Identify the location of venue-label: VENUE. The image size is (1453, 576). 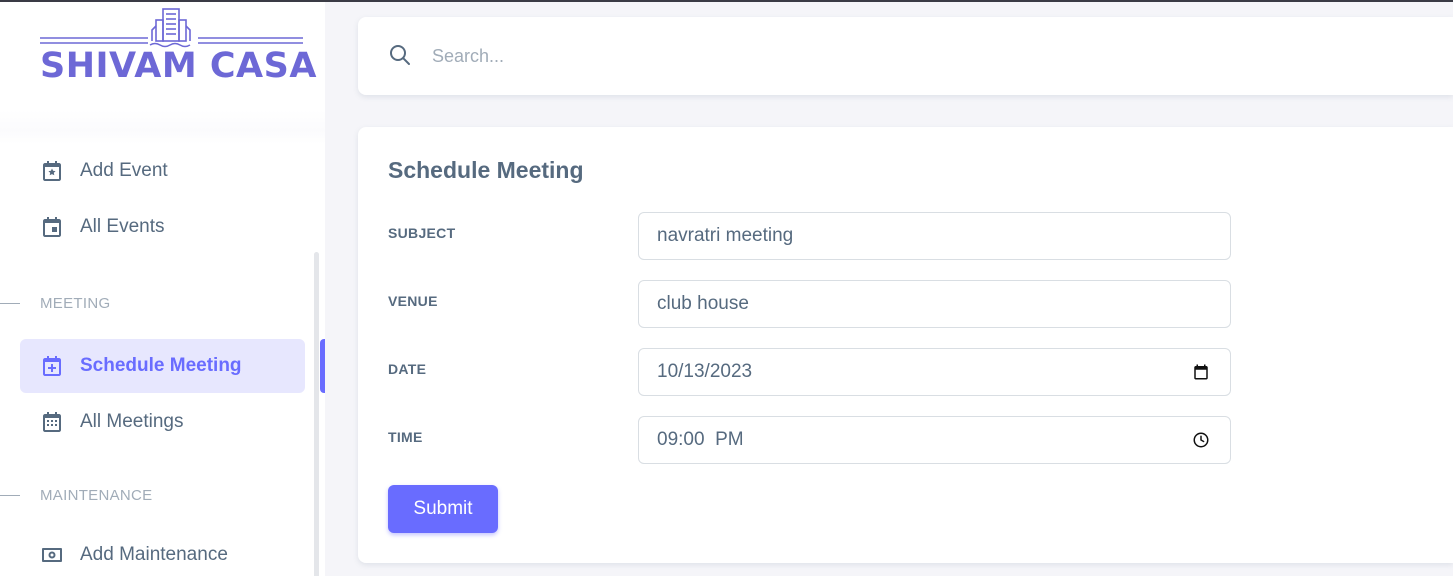
(413, 301).